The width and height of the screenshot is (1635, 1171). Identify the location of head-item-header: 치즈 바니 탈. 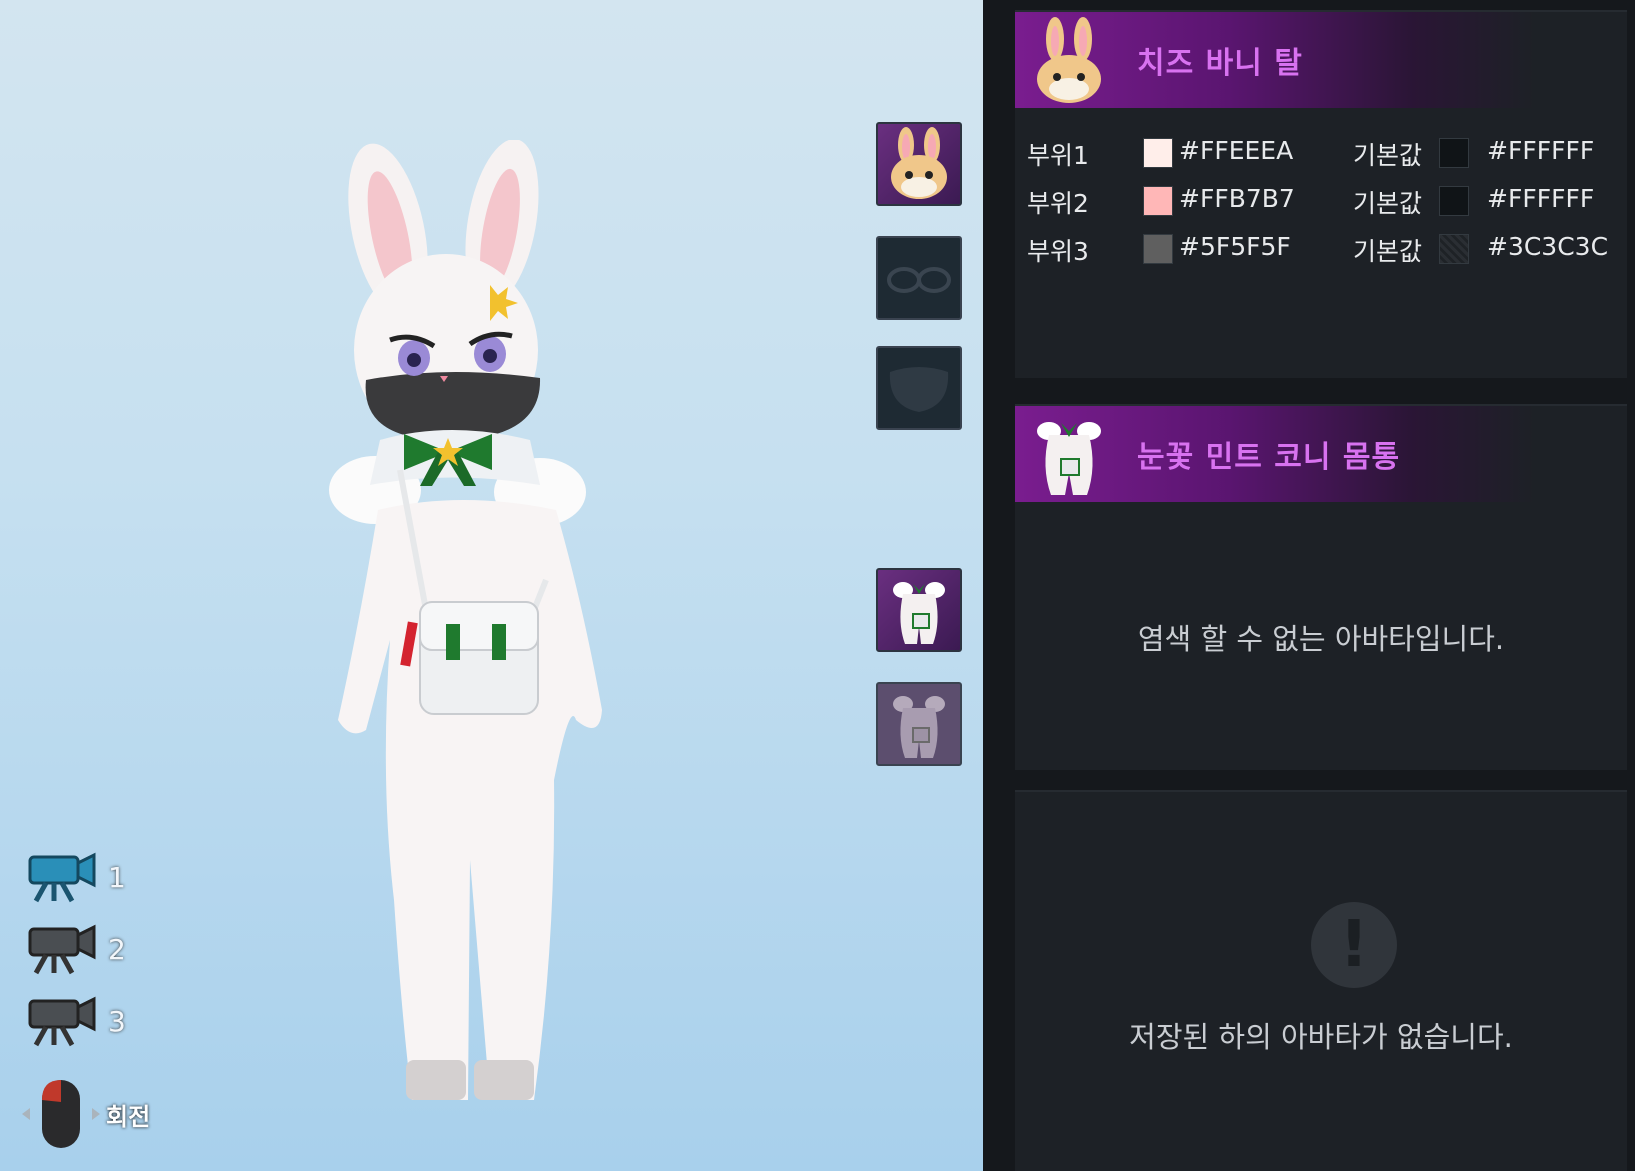
(1321, 60).